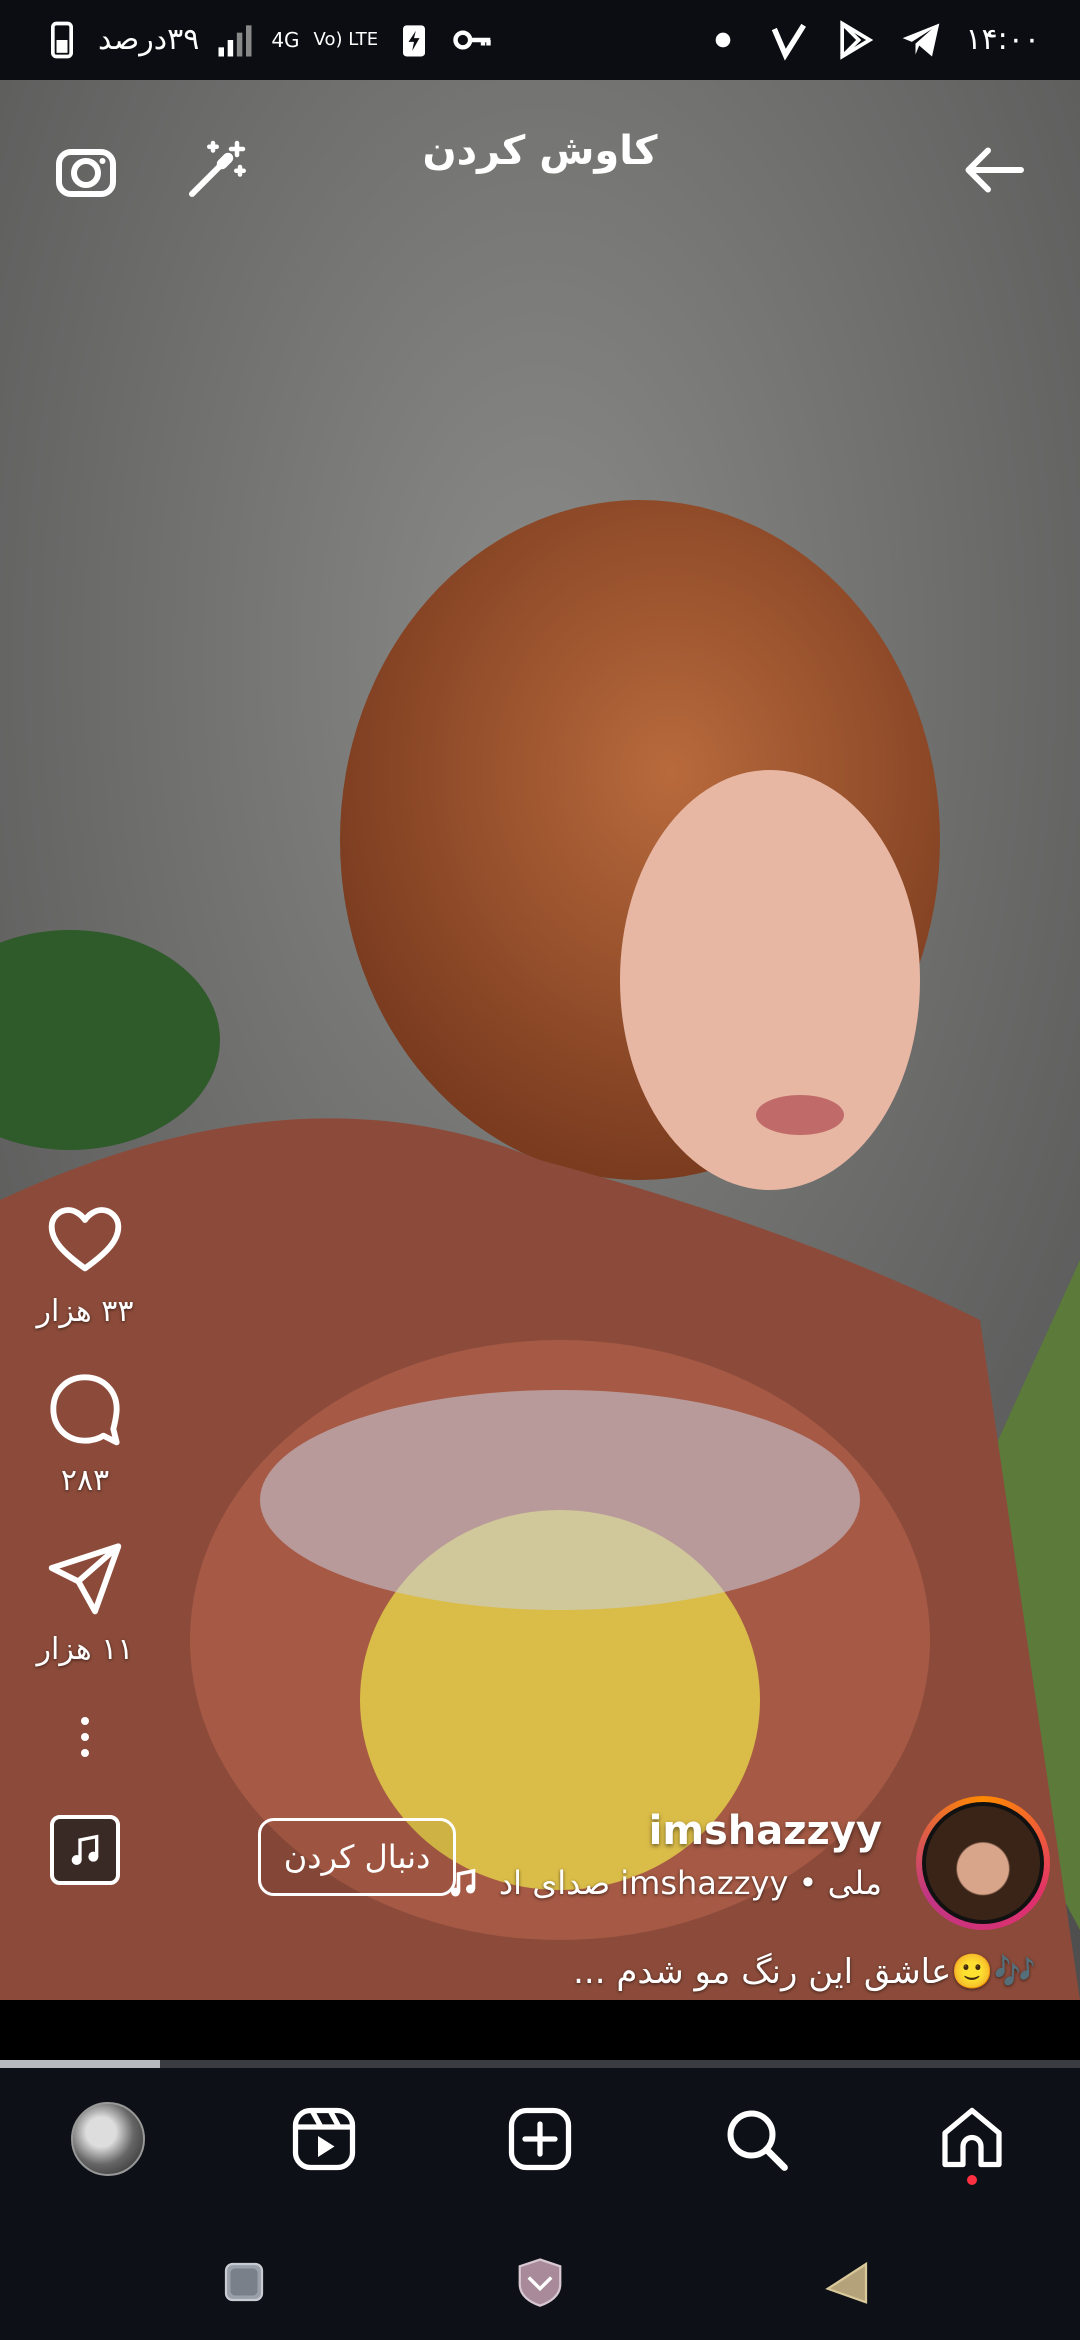  What do you see at coordinates (765, 1831) in the screenshot?
I see `author-username: imshazzyy` at bounding box center [765, 1831].